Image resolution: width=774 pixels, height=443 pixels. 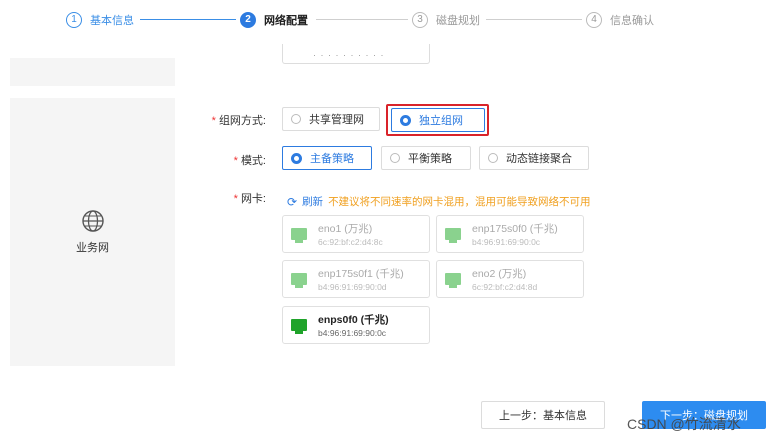 I want to click on mode-label: * 模式:, so click(x=249, y=161).